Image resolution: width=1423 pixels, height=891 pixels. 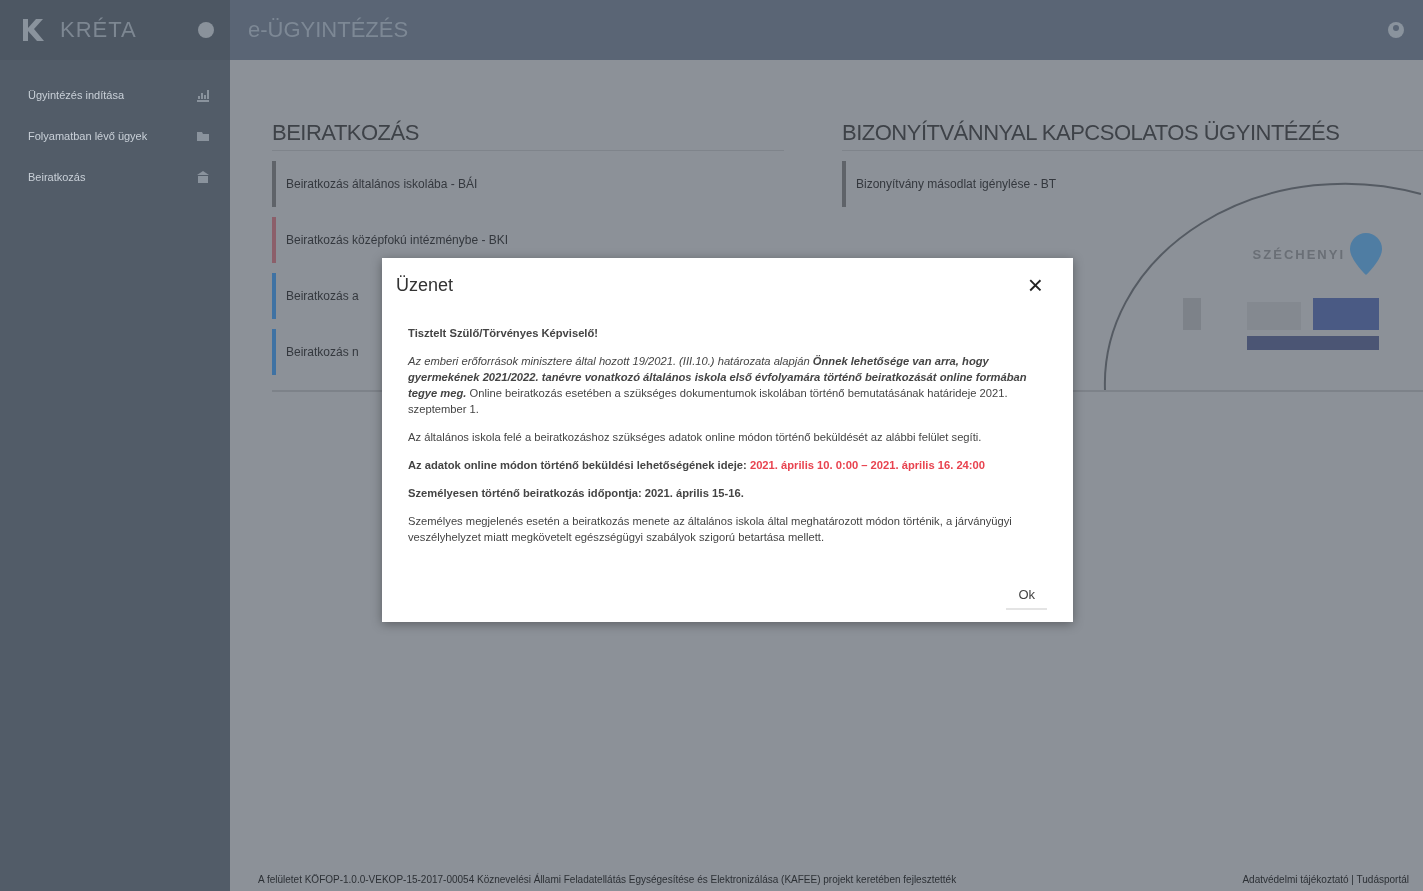 I want to click on pin-icon, so click(x=1366, y=254).